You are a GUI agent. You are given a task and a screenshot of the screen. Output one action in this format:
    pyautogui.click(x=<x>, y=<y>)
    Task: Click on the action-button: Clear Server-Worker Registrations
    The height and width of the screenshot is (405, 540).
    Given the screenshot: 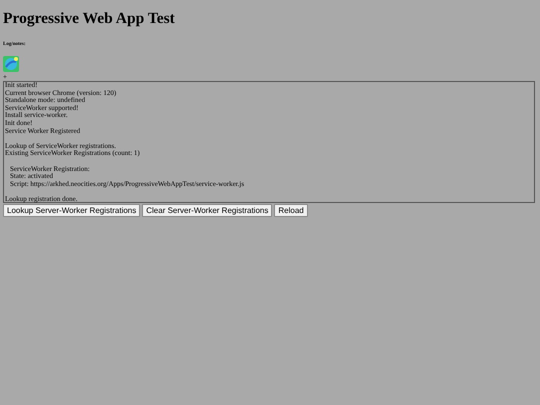 What is the action you would take?
    pyautogui.click(x=207, y=210)
    